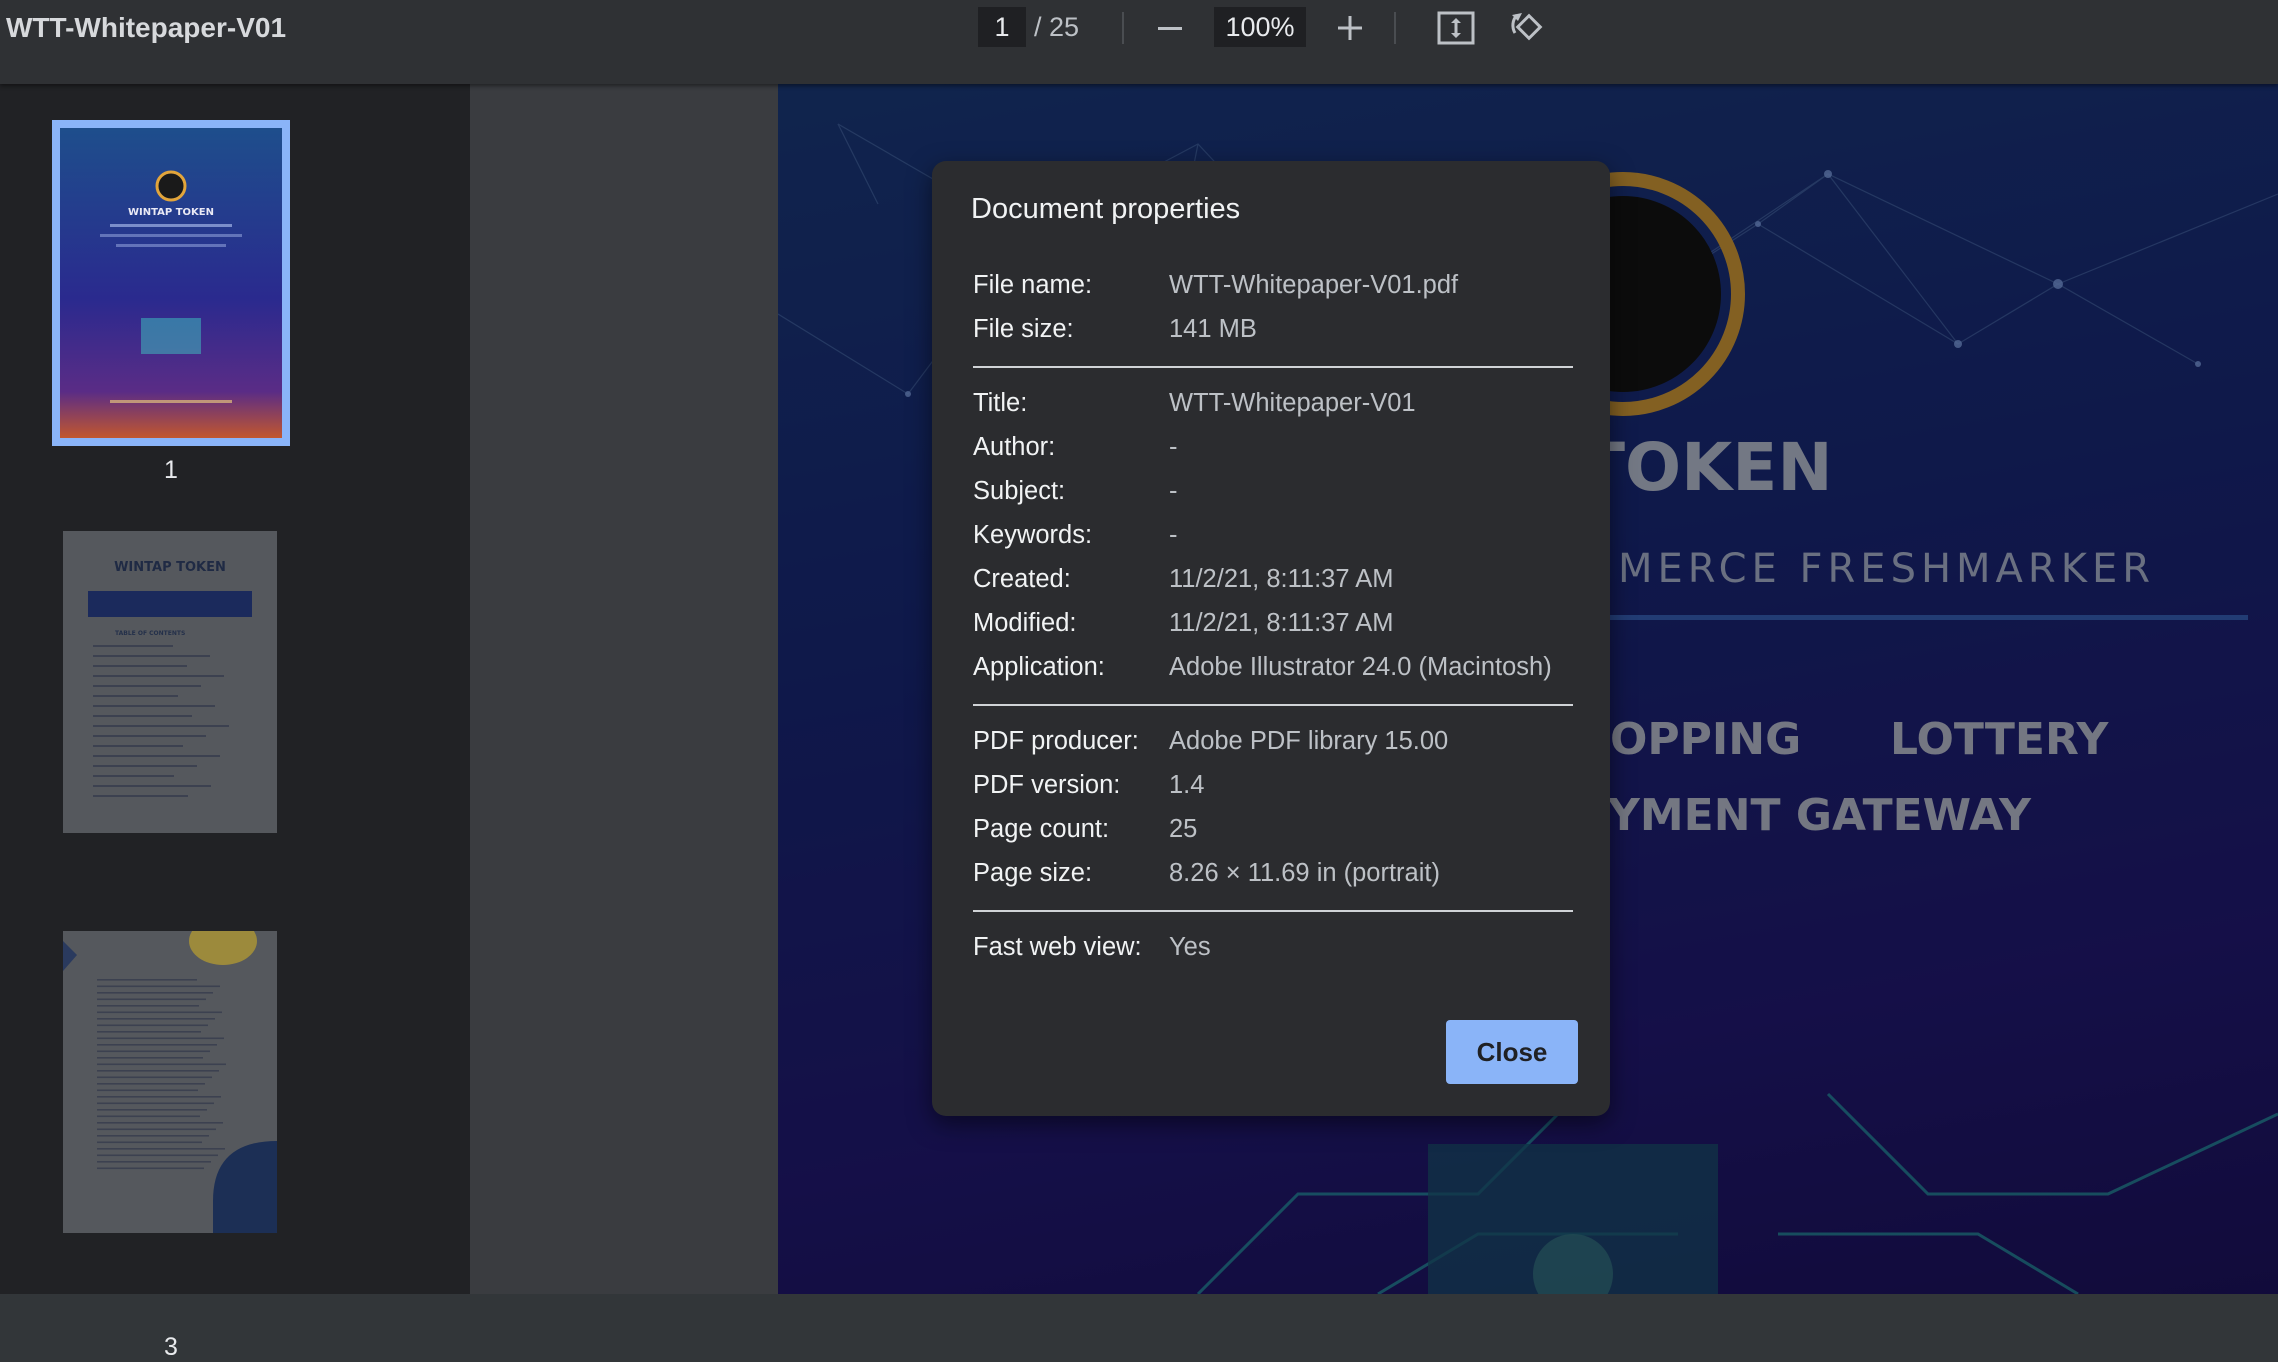 The width and height of the screenshot is (2278, 1362). What do you see at coordinates (1033, 873) in the screenshot?
I see `property-label: Page size:` at bounding box center [1033, 873].